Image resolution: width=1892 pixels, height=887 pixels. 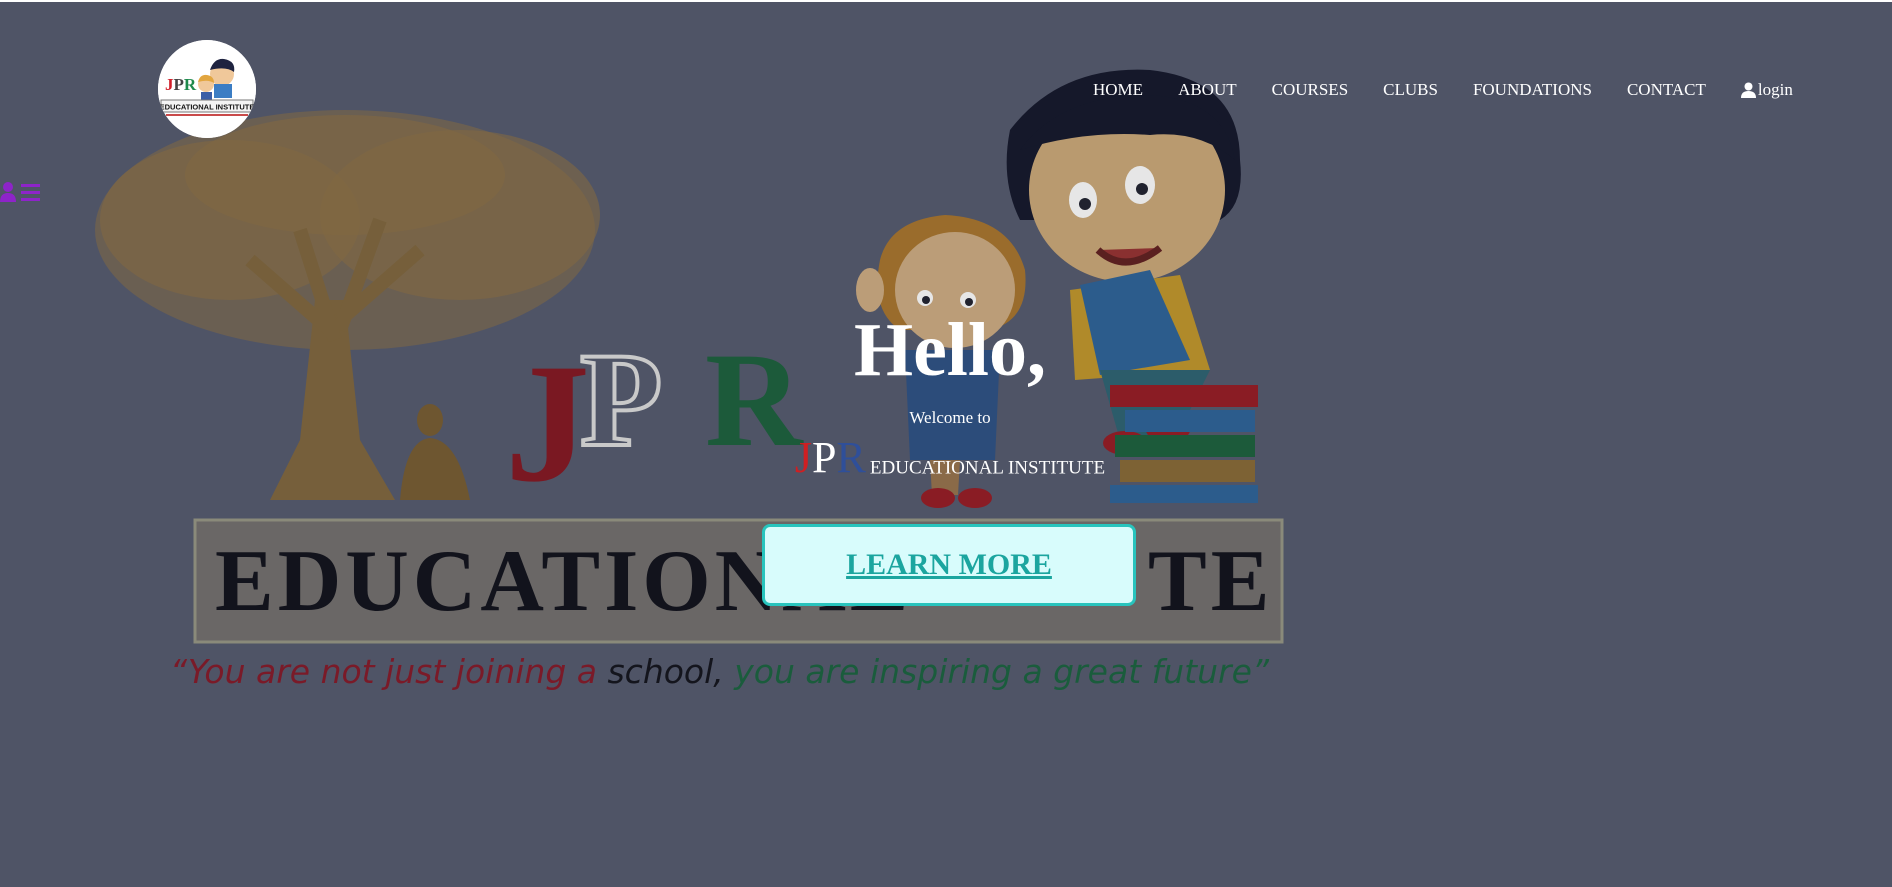 I want to click on learn-more-button: LEARN MORE, so click(x=949, y=565).